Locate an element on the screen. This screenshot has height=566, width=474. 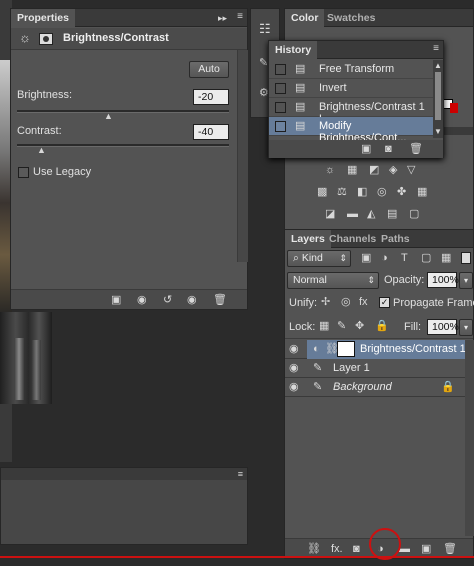
unify-position-icon: ✢ is located at coordinates (325, 302).